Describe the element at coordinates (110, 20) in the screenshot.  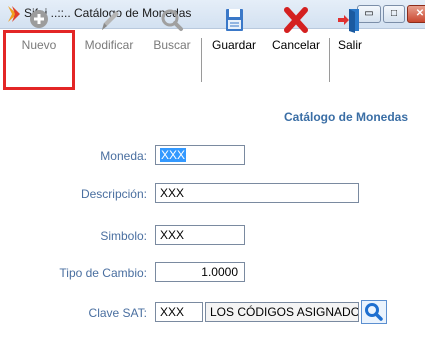
I see `pencil-icon` at that location.